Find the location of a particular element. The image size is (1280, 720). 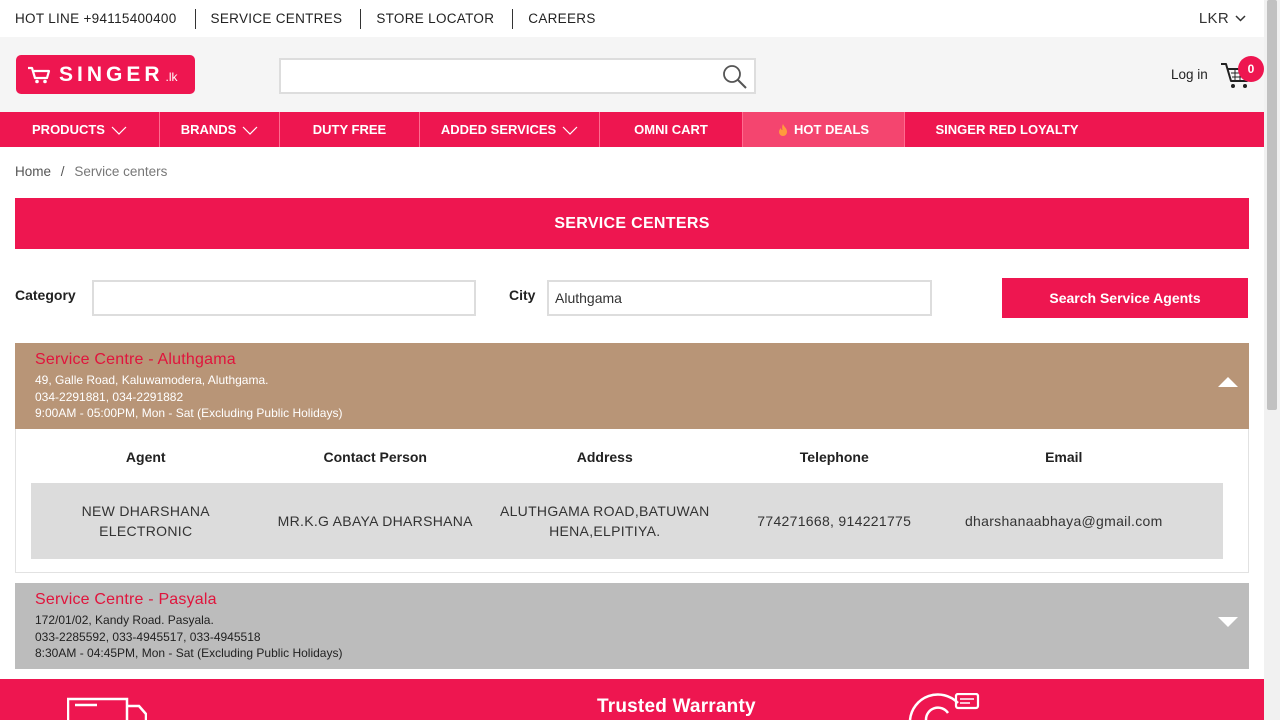

currency-label: LKR is located at coordinates (1213, 18).